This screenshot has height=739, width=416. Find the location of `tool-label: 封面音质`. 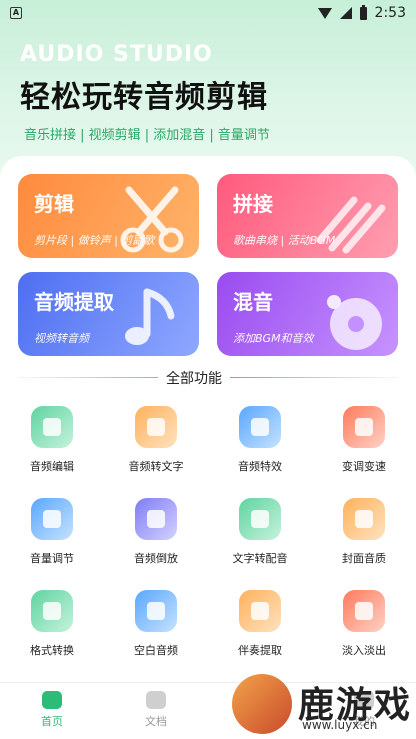

tool-label: 封面音质 is located at coordinates (364, 558).